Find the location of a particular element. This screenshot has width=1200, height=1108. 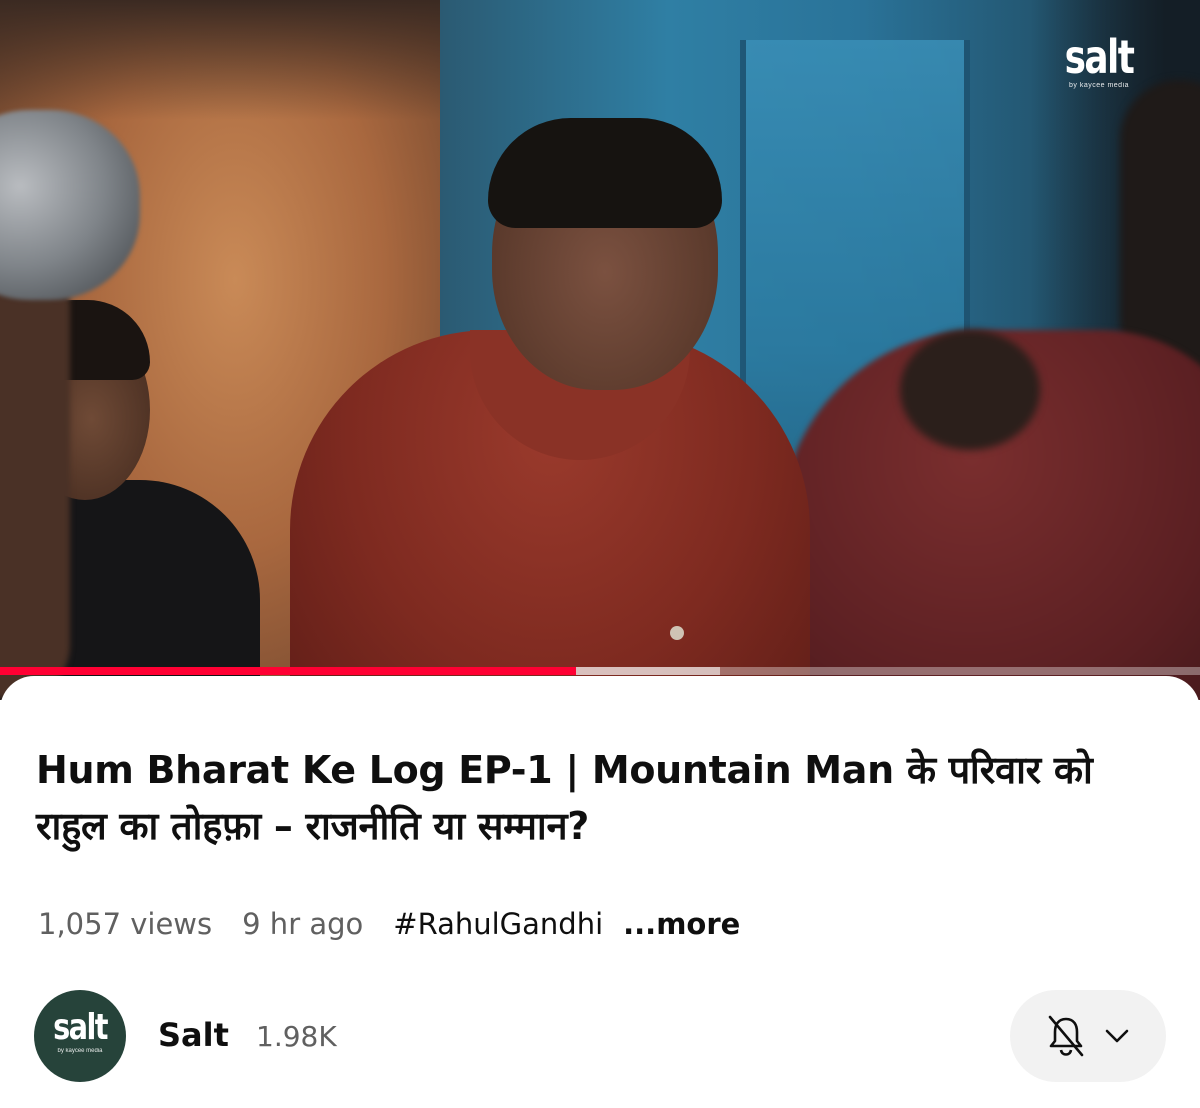

chevron-down-icon is located at coordinates (1117, 1036).